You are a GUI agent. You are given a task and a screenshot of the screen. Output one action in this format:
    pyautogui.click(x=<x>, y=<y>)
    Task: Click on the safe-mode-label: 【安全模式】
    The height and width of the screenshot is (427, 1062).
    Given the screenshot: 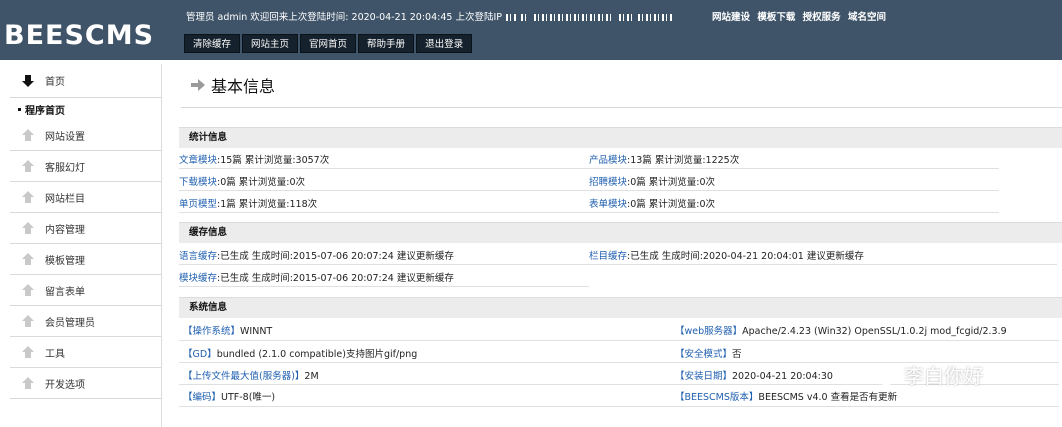 What is the action you would take?
    pyautogui.click(x=704, y=354)
    